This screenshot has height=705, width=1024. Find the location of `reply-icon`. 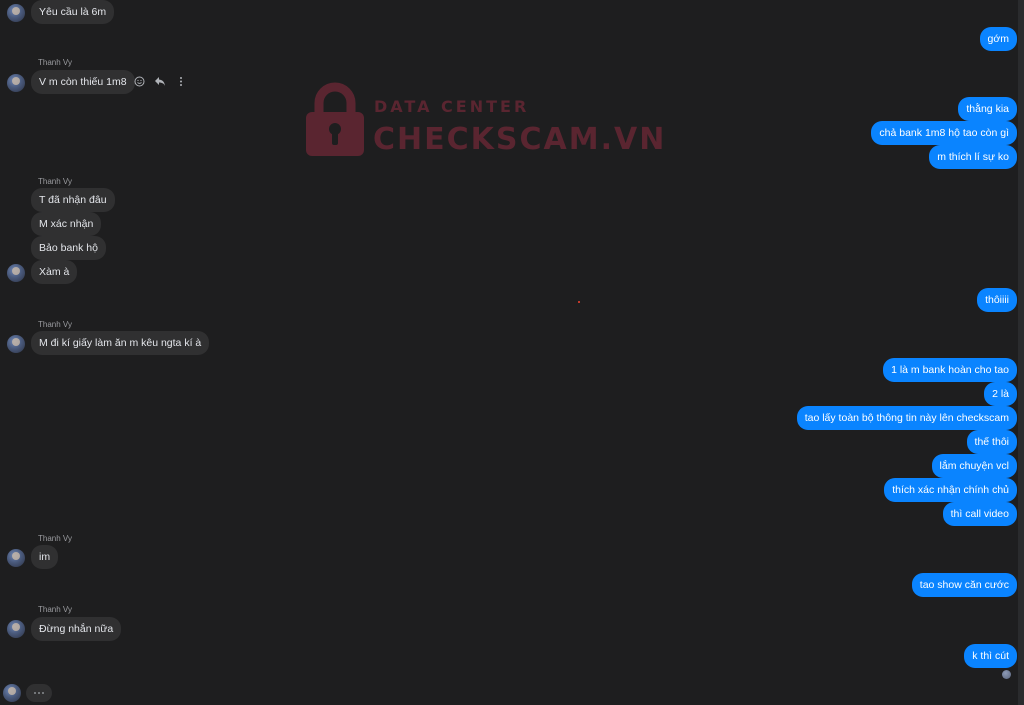

reply-icon is located at coordinates (160, 81).